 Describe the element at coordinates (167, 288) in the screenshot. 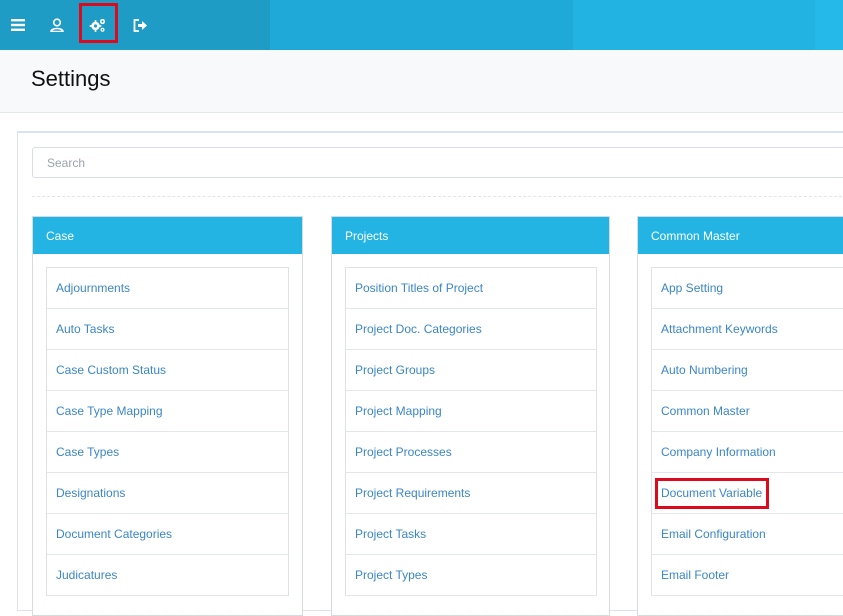

I see `list-item-adjournments: Adjournments` at that location.